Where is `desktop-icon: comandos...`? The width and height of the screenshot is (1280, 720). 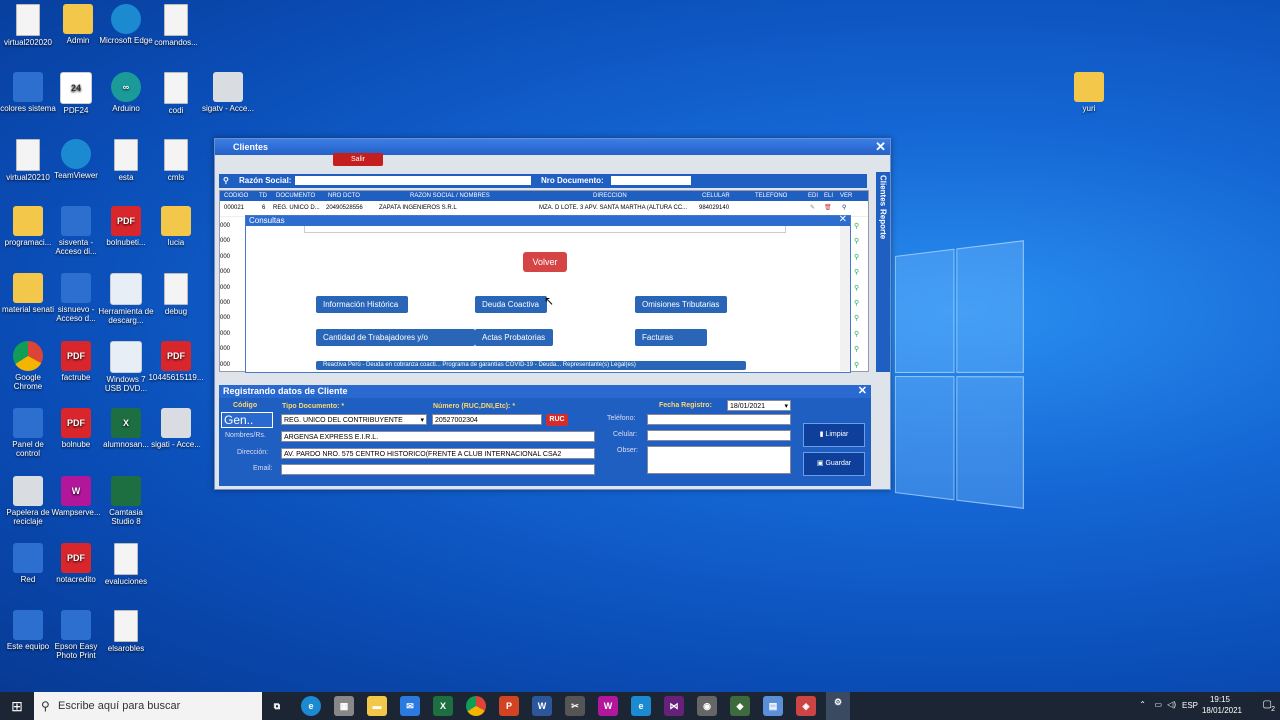
desktop-icon: comandos... is located at coordinates (176, 25).